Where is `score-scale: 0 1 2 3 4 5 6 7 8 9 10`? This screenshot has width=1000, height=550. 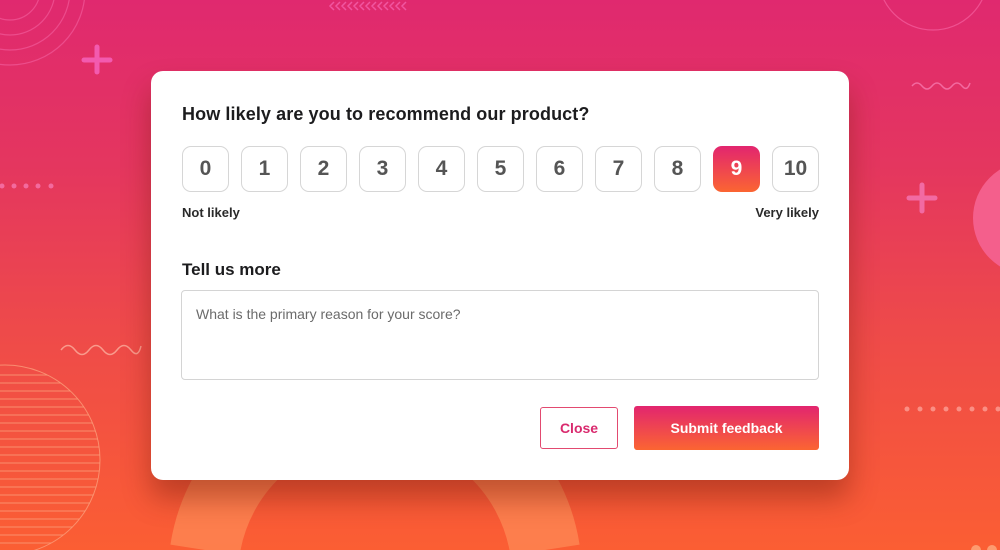
score-scale: 0 1 2 3 4 5 6 7 8 9 10 is located at coordinates (500, 169).